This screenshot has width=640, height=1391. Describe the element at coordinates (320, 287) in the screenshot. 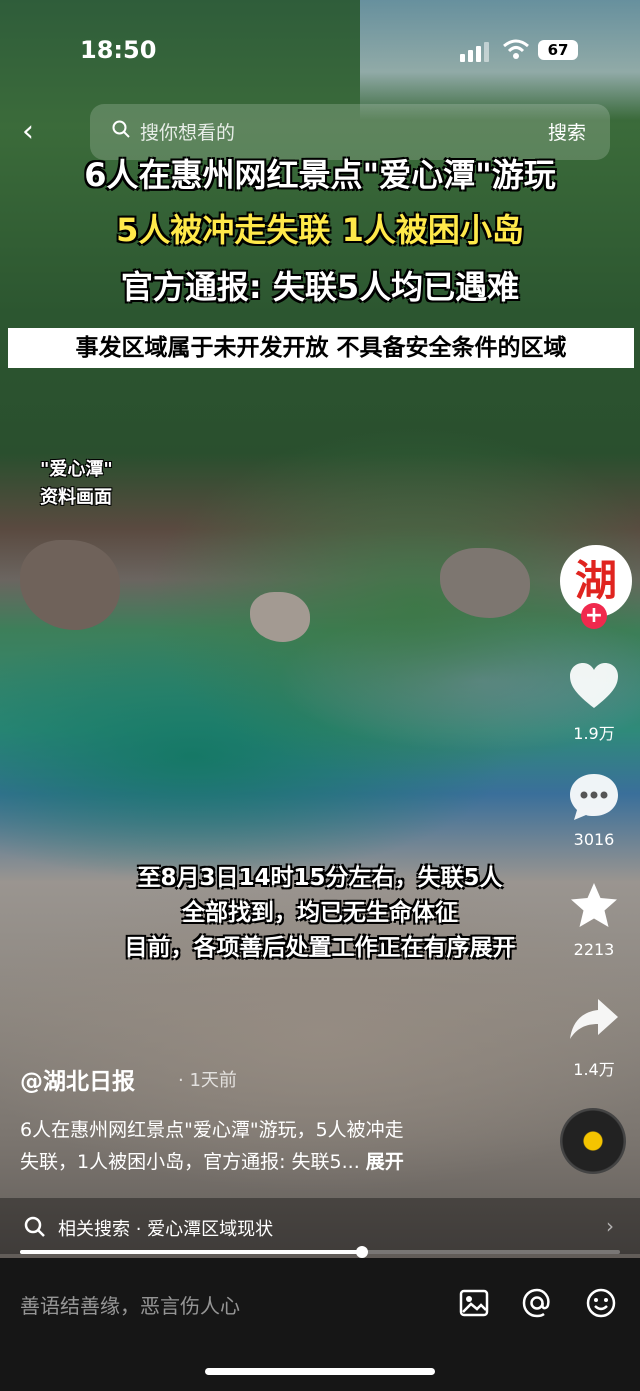

I see `headline-line-3: 官方通报: 失联5人均已遇难` at that location.